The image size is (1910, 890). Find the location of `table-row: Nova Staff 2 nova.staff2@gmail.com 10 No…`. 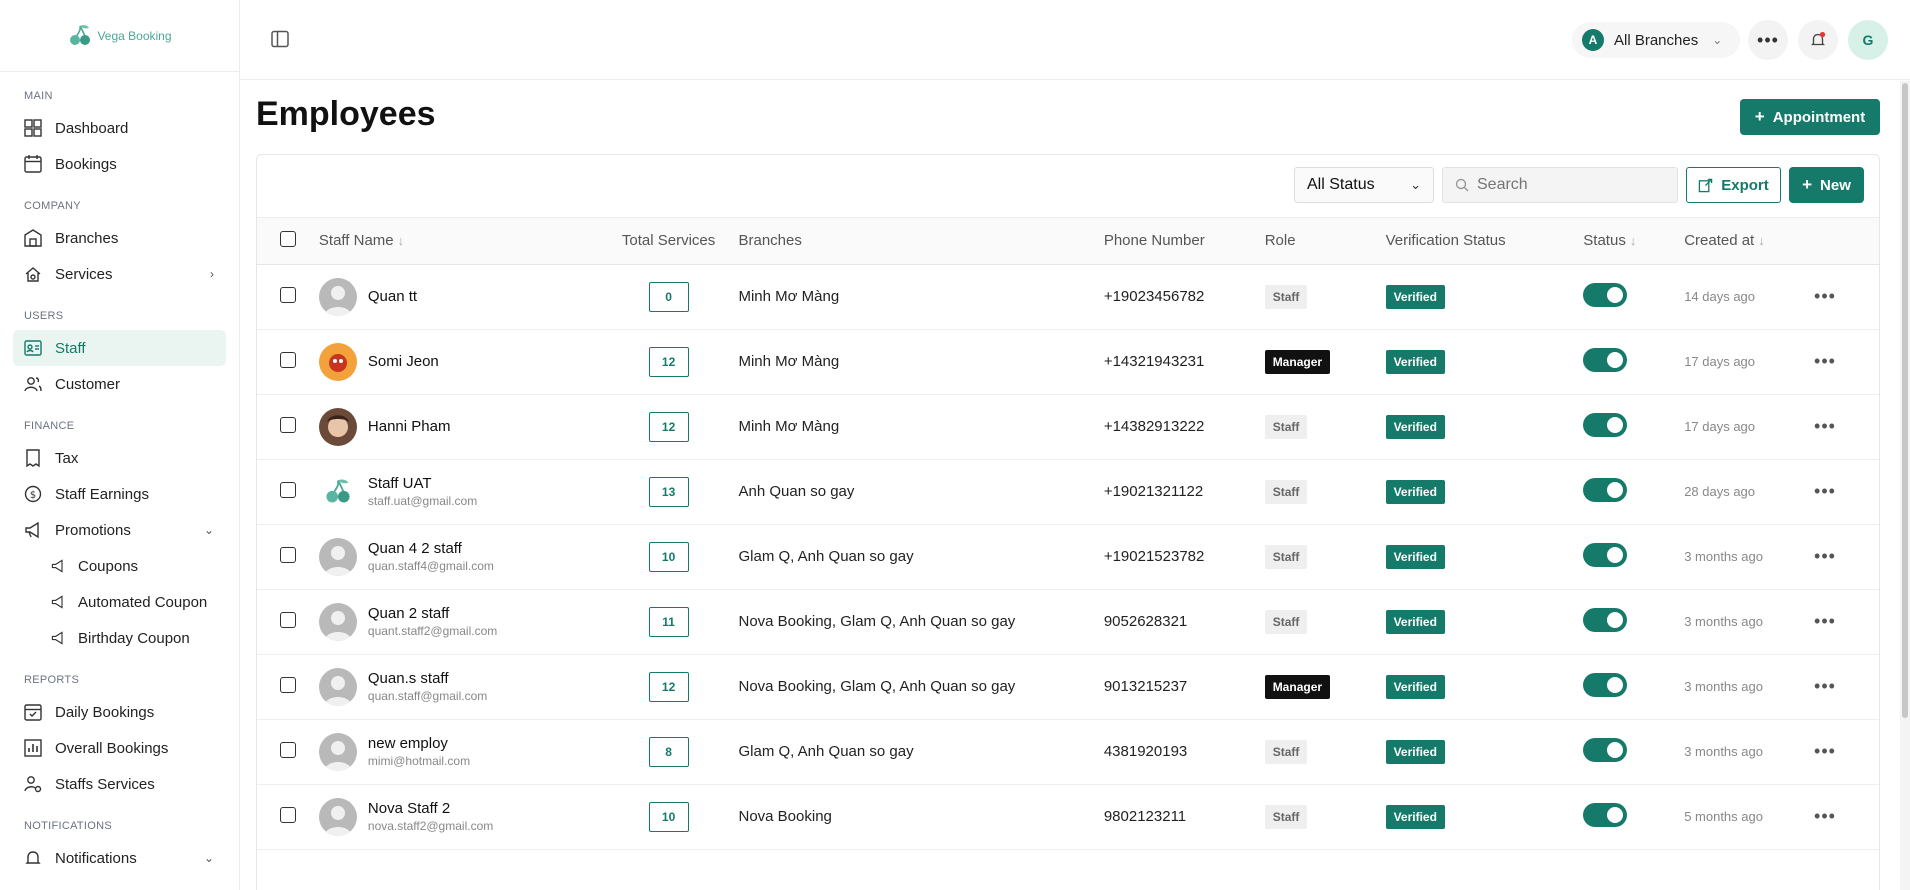

table-row: Nova Staff 2 nova.staff2@gmail.com 10 No… is located at coordinates (1068, 817).